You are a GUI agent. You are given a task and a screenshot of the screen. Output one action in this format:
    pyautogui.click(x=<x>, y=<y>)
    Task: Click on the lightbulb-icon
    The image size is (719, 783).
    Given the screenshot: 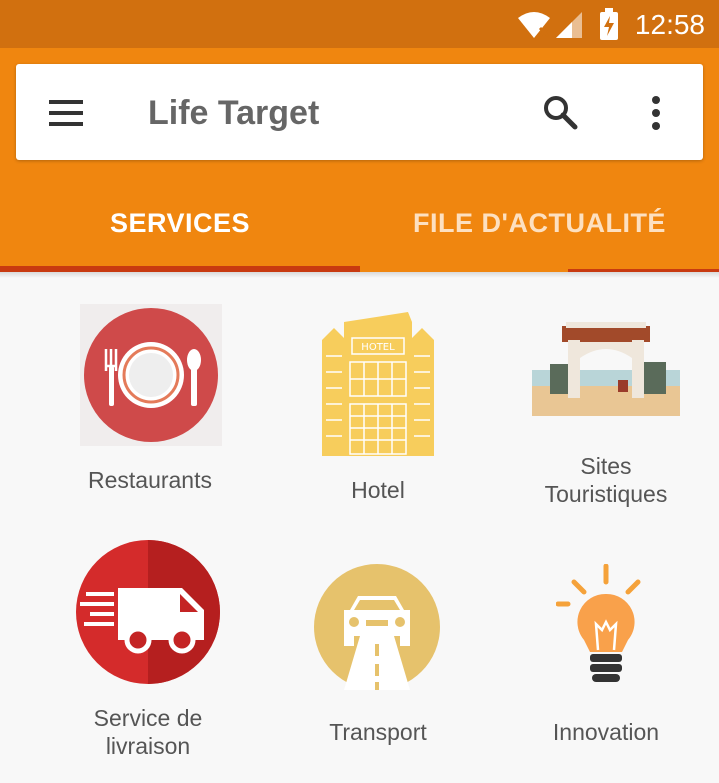 What is the action you would take?
    pyautogui.click(x=598, y=623)
    